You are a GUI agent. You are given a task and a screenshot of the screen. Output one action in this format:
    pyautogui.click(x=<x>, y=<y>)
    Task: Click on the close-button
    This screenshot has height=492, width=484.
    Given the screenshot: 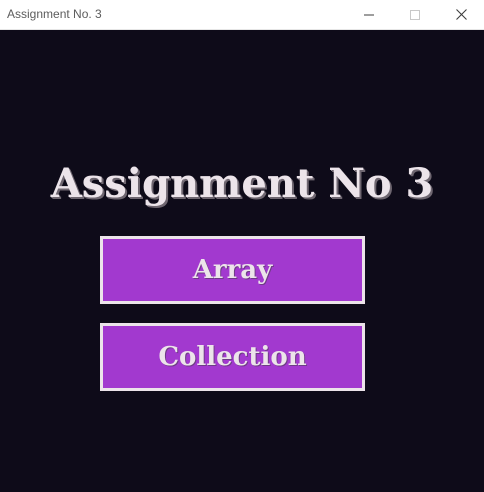 What is the action you would take?
    pyautogui.click(x=461, y=14)
    